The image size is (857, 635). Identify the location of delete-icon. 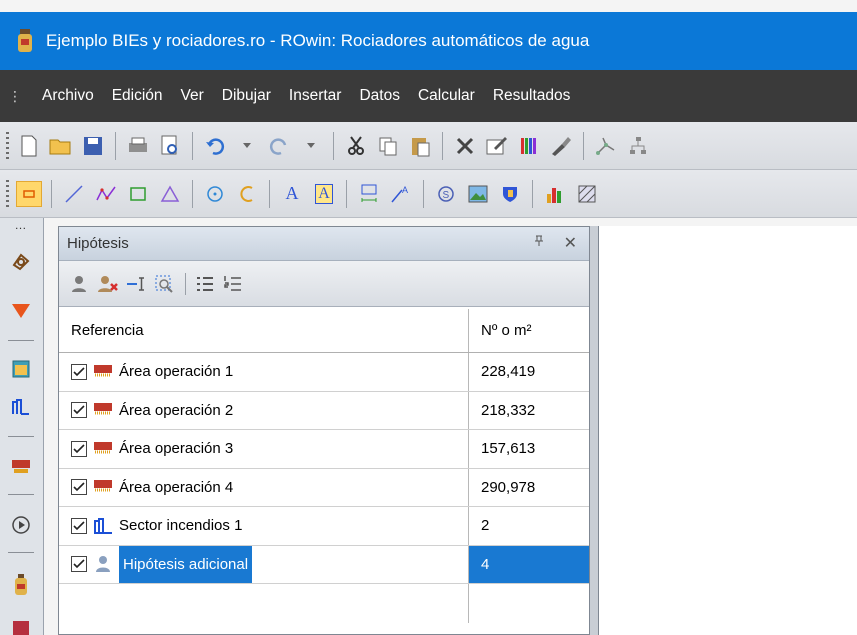
(465, 146).